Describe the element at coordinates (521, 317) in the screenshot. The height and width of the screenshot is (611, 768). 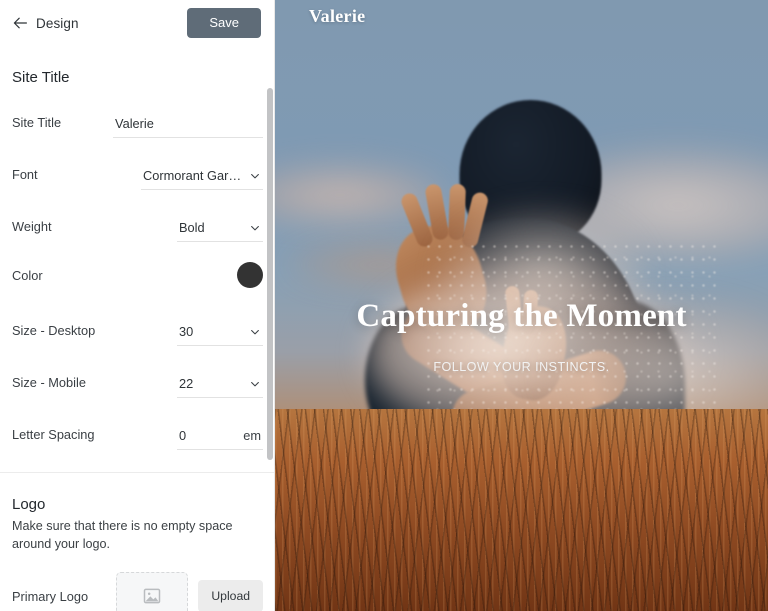
I see `hero-title: Capturing the Moment` at that location.